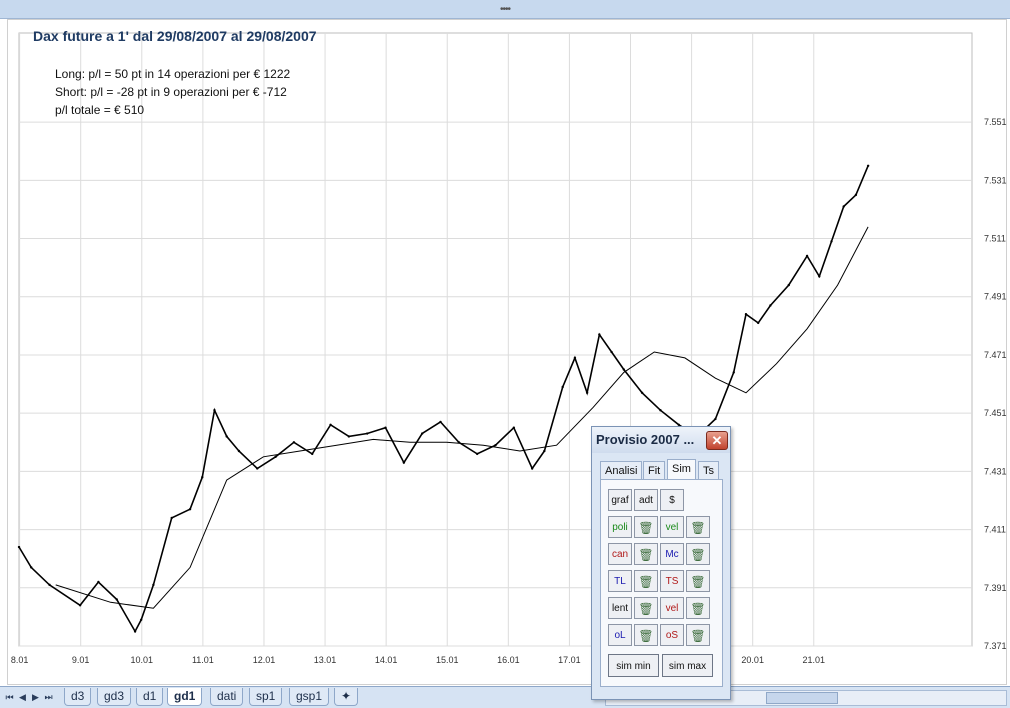 The width and height of the screenshot is (1010, 708). What do you see at coordinates (672, 554) in the screenshot?
I see `mc-button: Mc` at bounding box center [672, 554].